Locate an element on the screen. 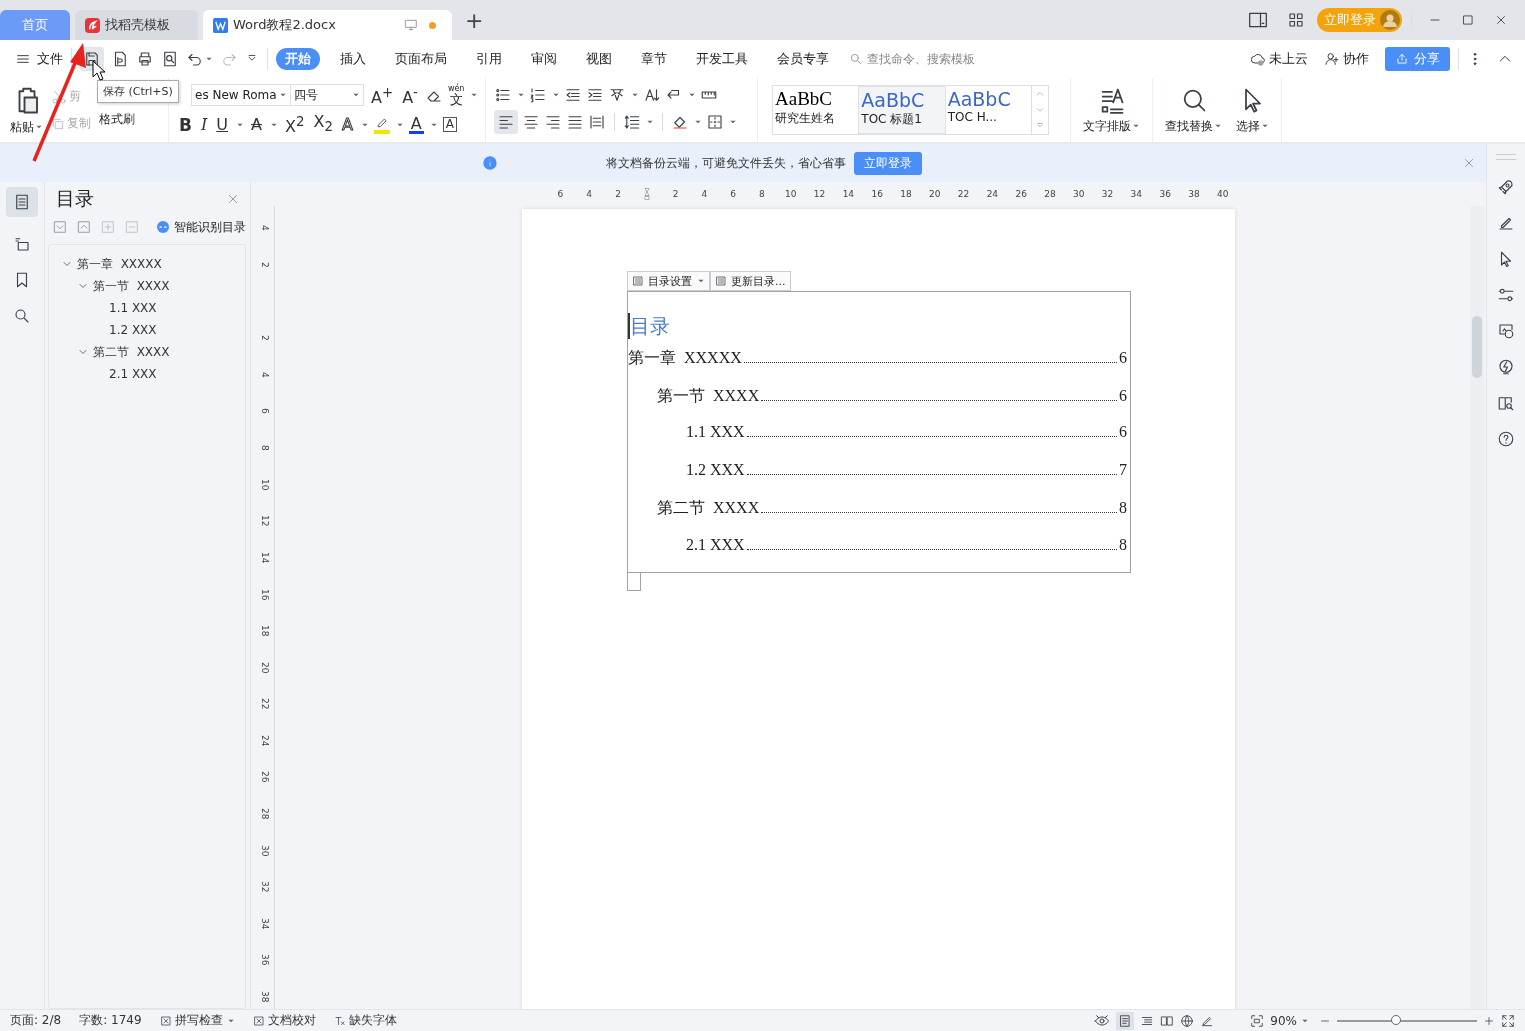  distribute-icon is located at coordinates (597, 122).